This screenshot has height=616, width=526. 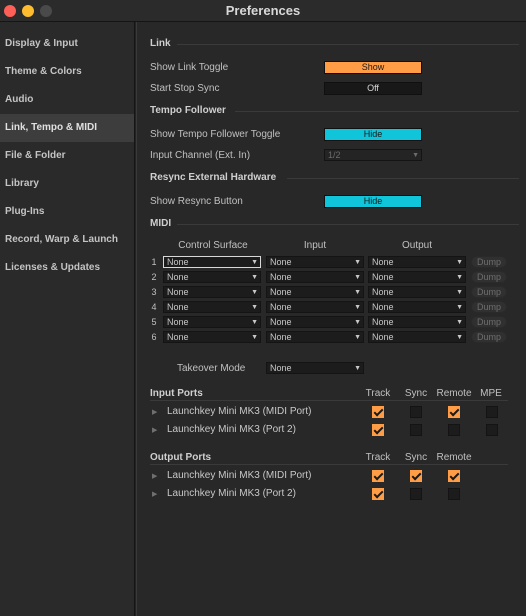 What do you see at coordinates (378, 457) in the screenshot?
I see `output-track-column-header: Track` at bounding box center [378, 457].